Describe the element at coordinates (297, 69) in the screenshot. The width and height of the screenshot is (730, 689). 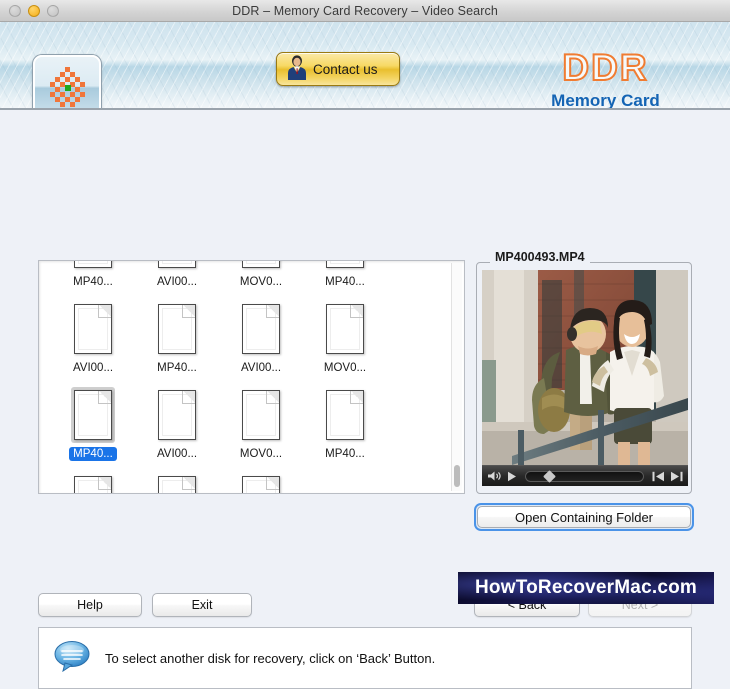
I see `person-icon` at that location.